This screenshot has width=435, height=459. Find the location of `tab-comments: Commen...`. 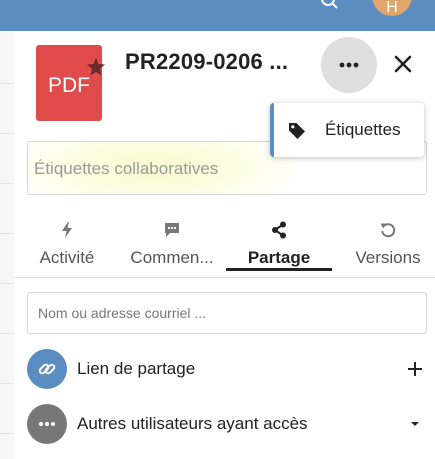

tab-comments: Commen... is located at coordinates (172, 245).